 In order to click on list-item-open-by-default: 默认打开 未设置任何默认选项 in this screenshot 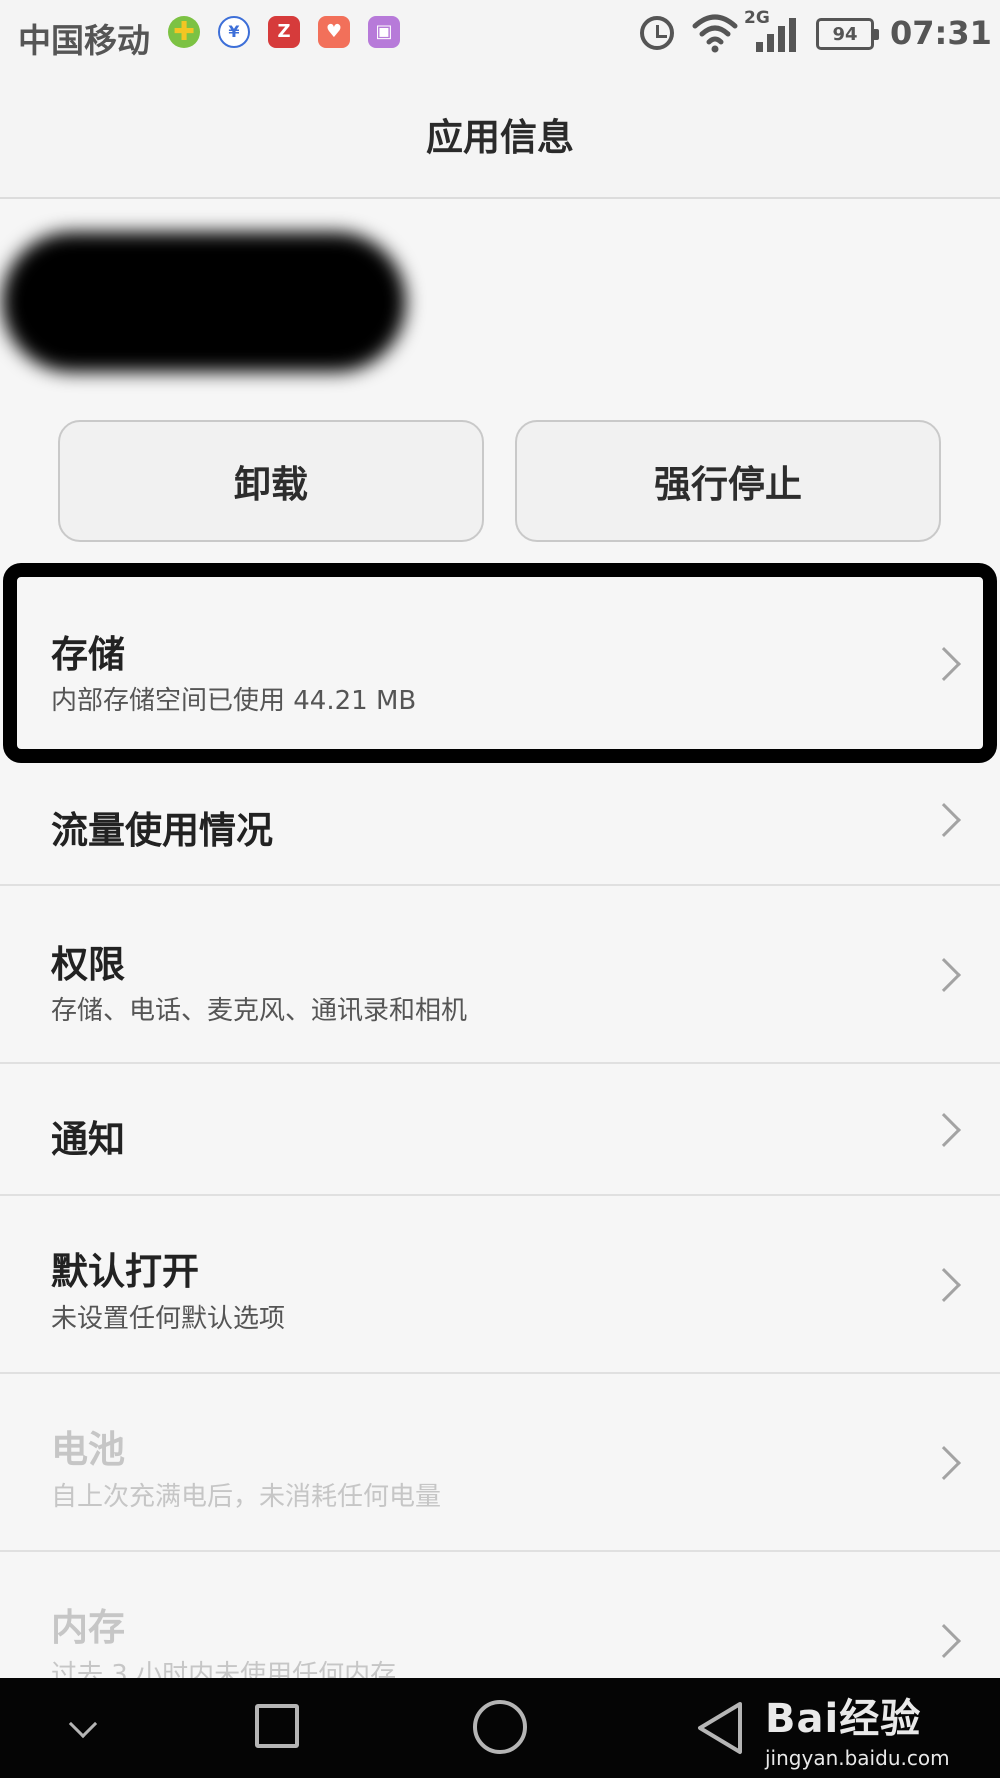, I will do `click(500, 1285)`.